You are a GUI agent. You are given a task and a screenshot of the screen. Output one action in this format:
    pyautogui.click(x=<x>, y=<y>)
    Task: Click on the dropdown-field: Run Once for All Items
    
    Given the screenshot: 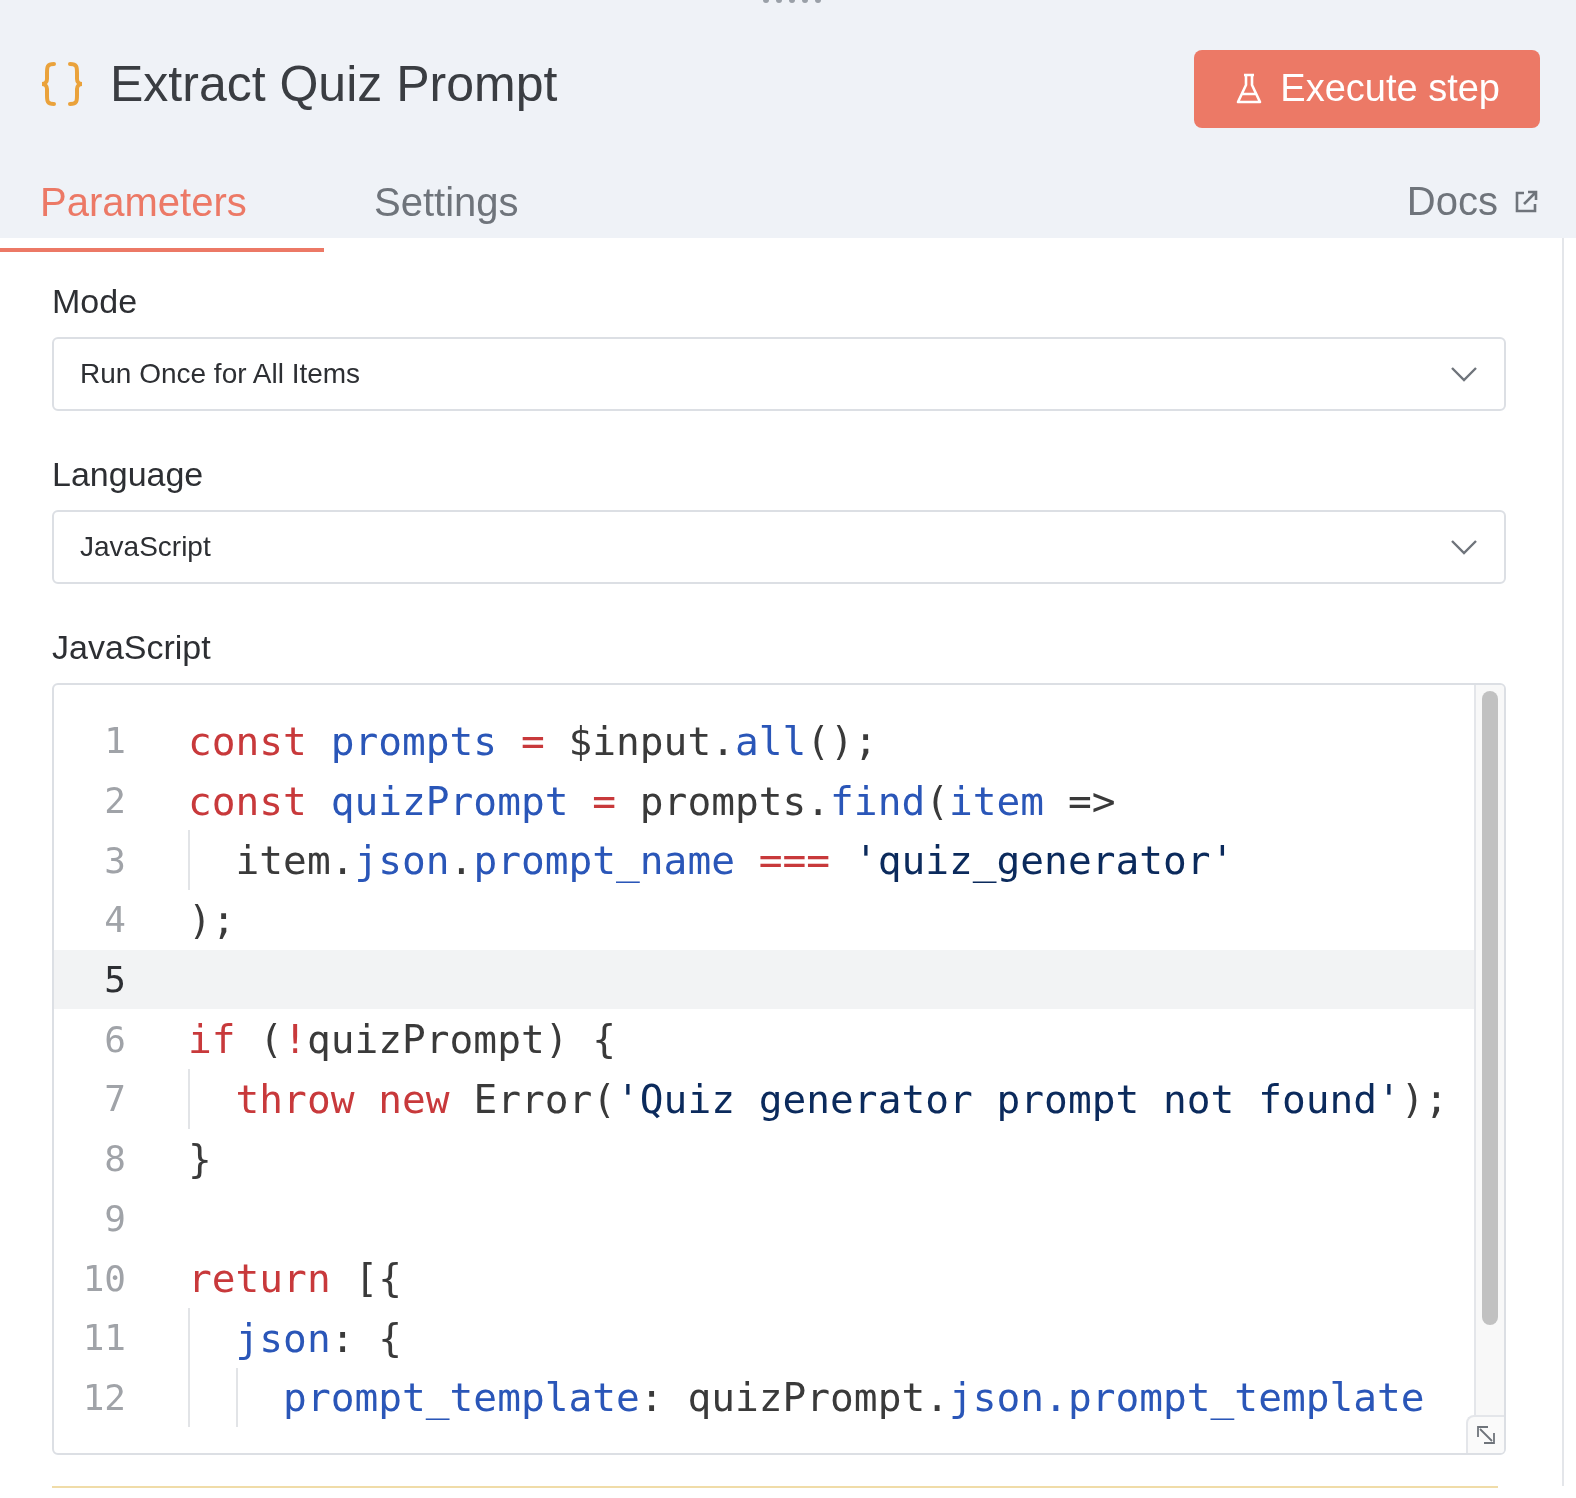 What is the action you would take?
    pyautogui.click(x=779, y=374)
    